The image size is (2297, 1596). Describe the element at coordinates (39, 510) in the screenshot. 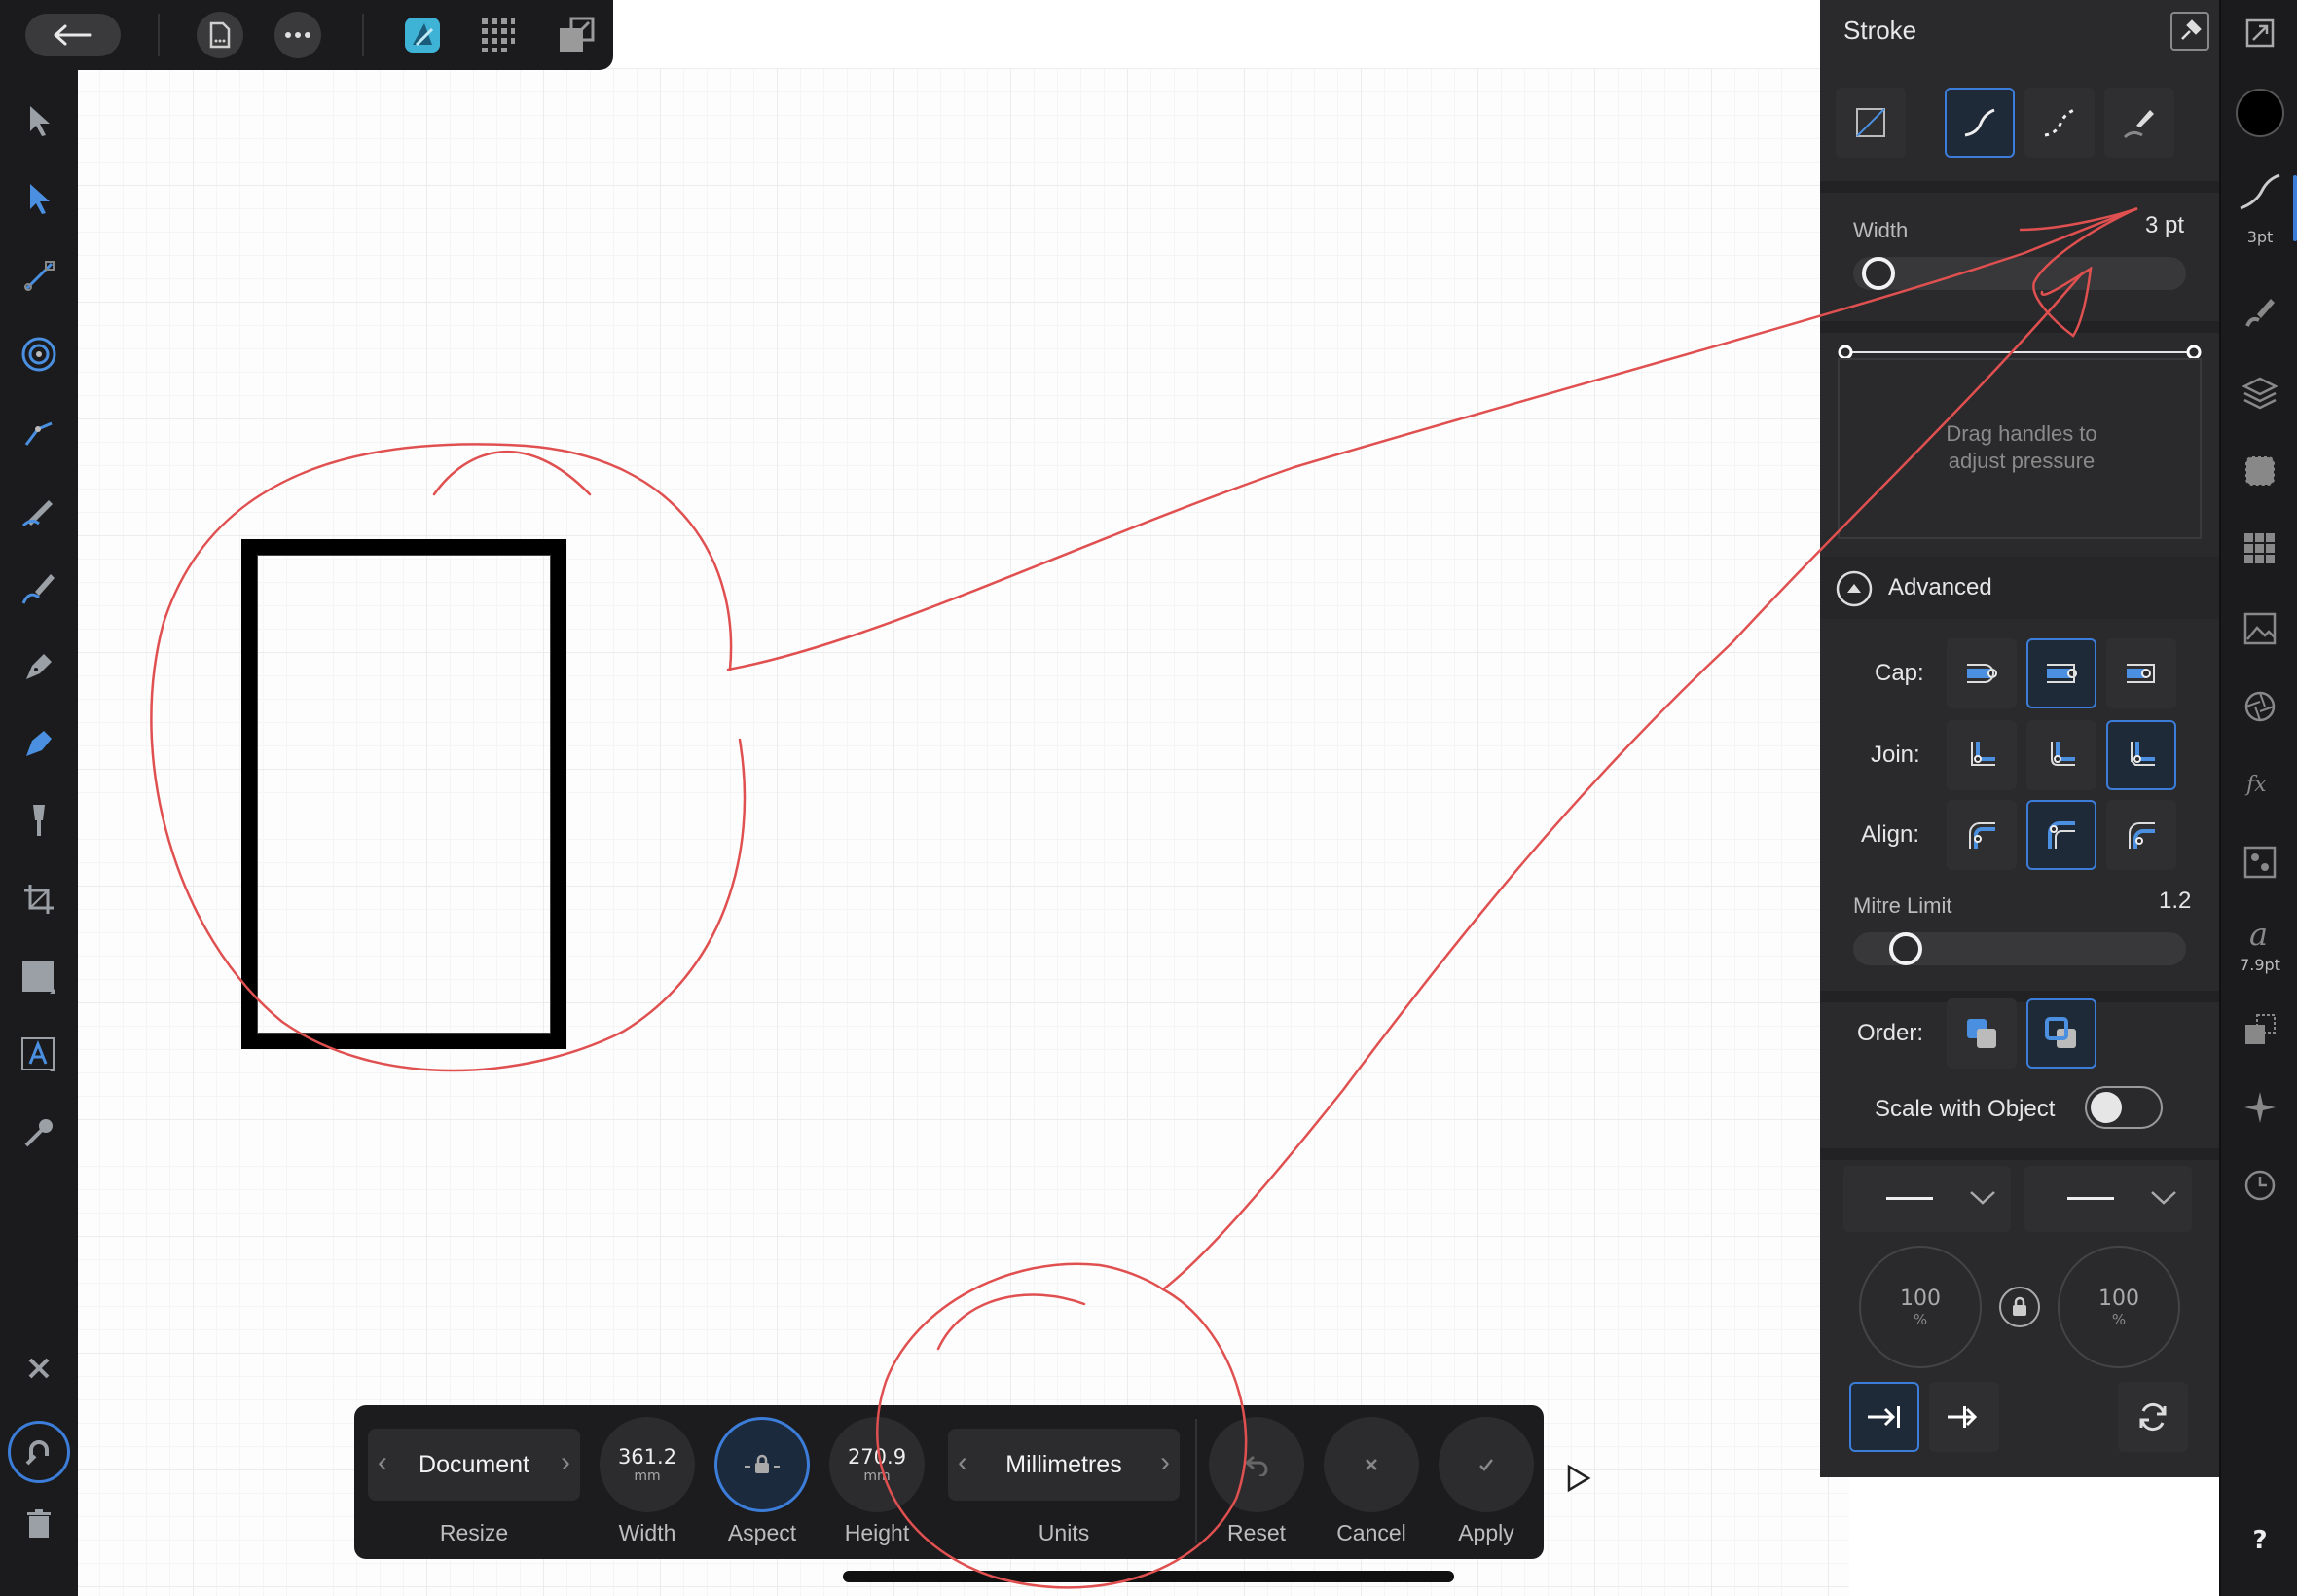

I see `pencil-tool` at that location.